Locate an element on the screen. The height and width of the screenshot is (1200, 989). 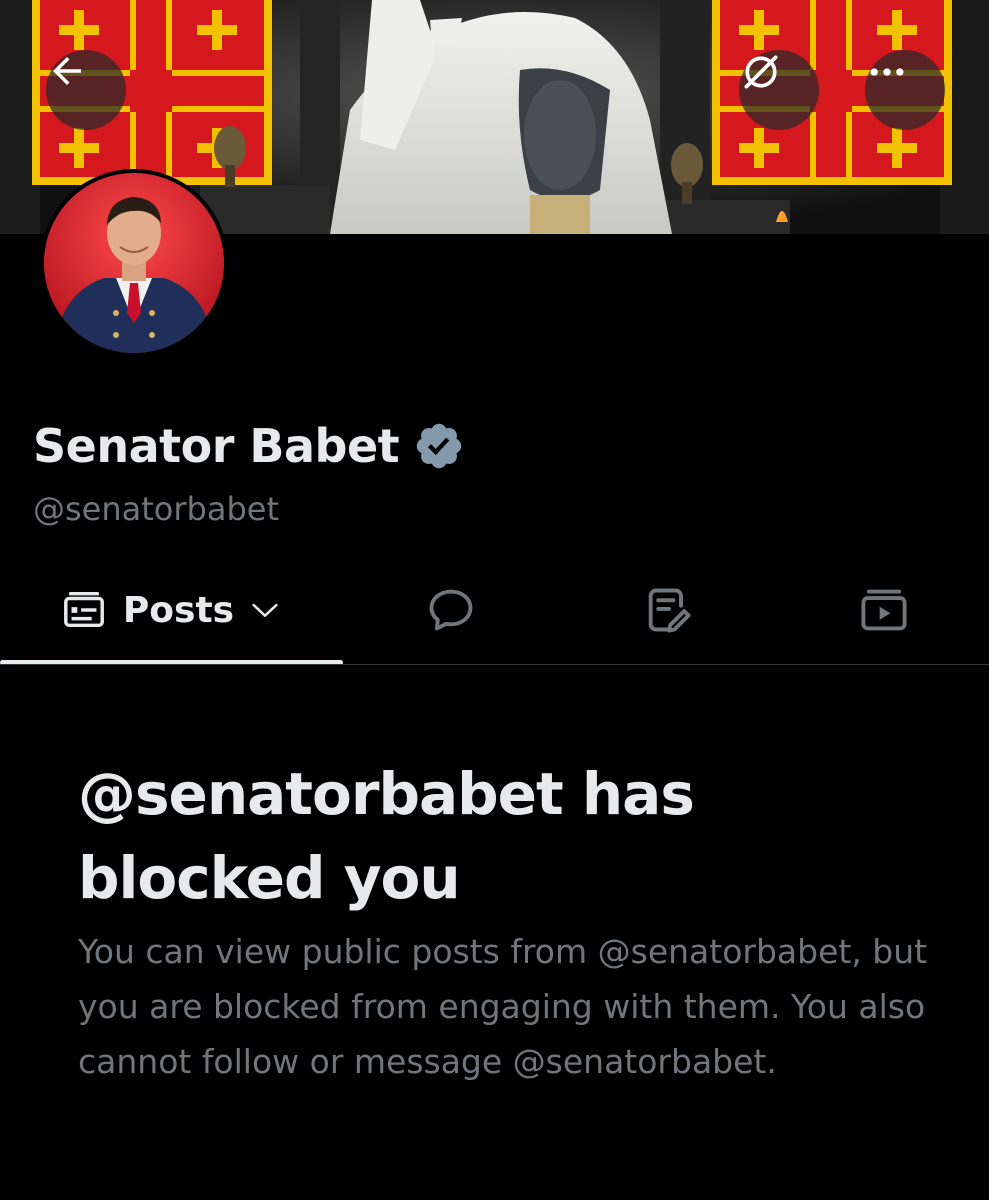
profile-tabs: Posts is located at coordinates (494, 613).